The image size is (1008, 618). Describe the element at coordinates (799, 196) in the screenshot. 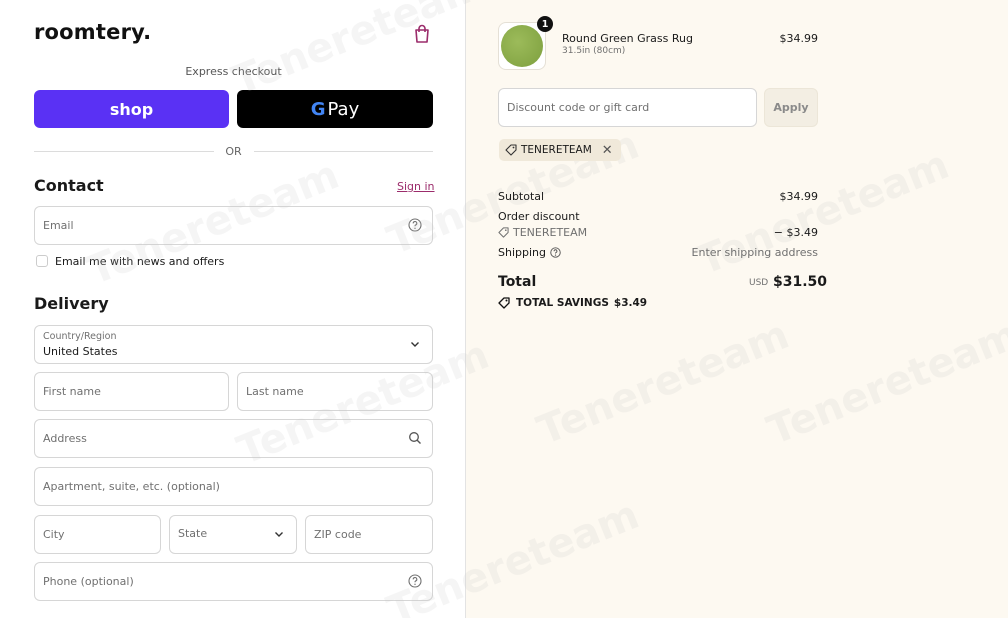

I see `subtotal-value: $34.99` at that location.